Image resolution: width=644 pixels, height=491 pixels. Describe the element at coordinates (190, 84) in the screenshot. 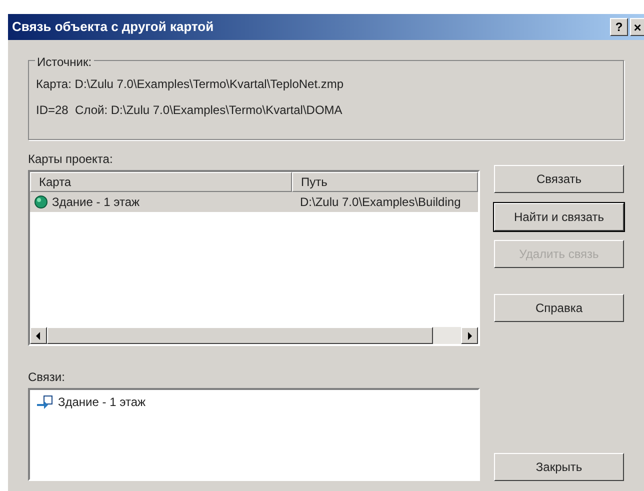

I see `source-text: Карта: D:\Zulu 7.0\Examples\Termo\Kvartal\TeploNet.zmp` at that location.